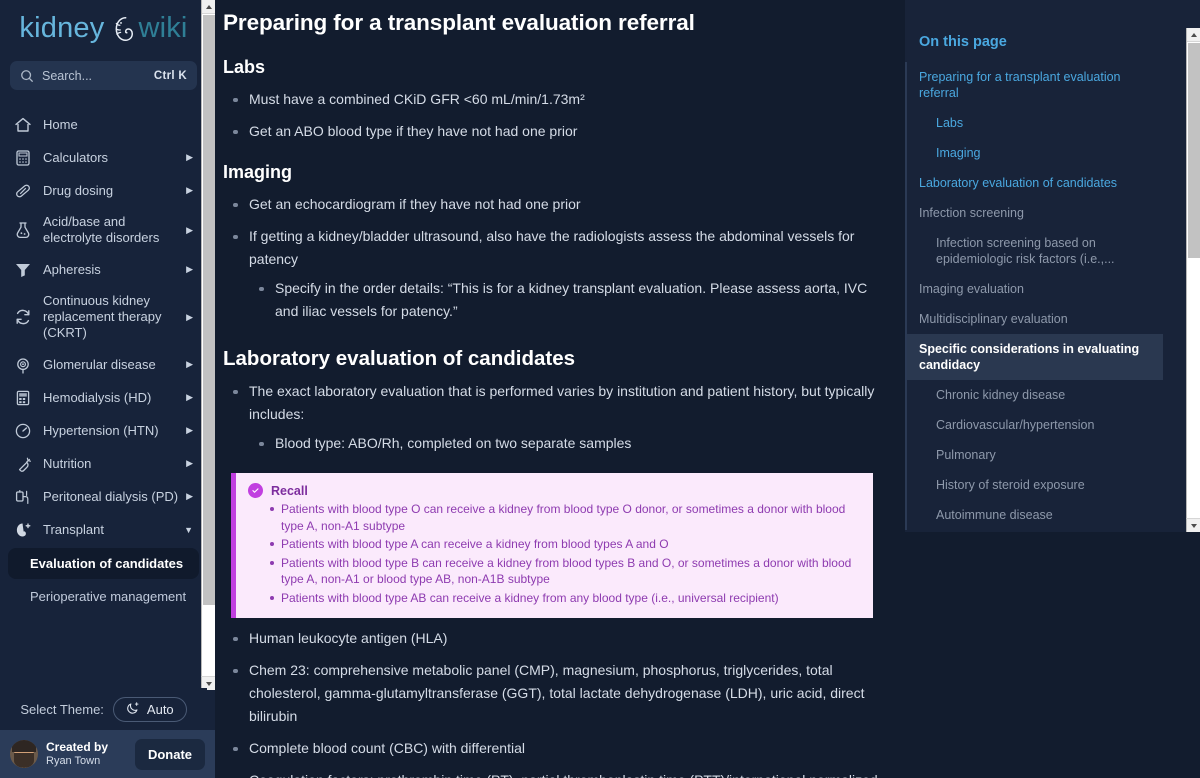 The height and width of the screenshot is (778, 1200). Describe the element at coordinates (1035, 395) in the screenshot. I see `toc-item: Chronic kidney disease` at that location.